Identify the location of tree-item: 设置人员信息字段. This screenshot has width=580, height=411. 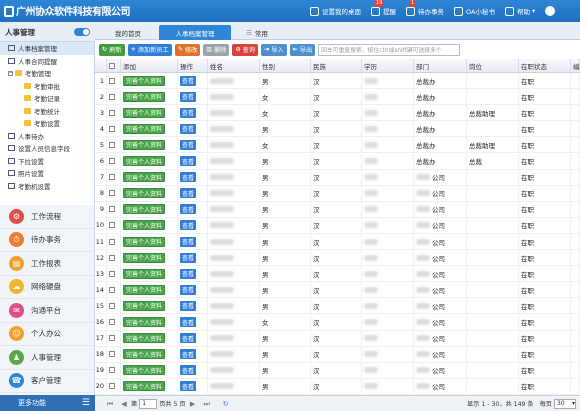
(47, 148).